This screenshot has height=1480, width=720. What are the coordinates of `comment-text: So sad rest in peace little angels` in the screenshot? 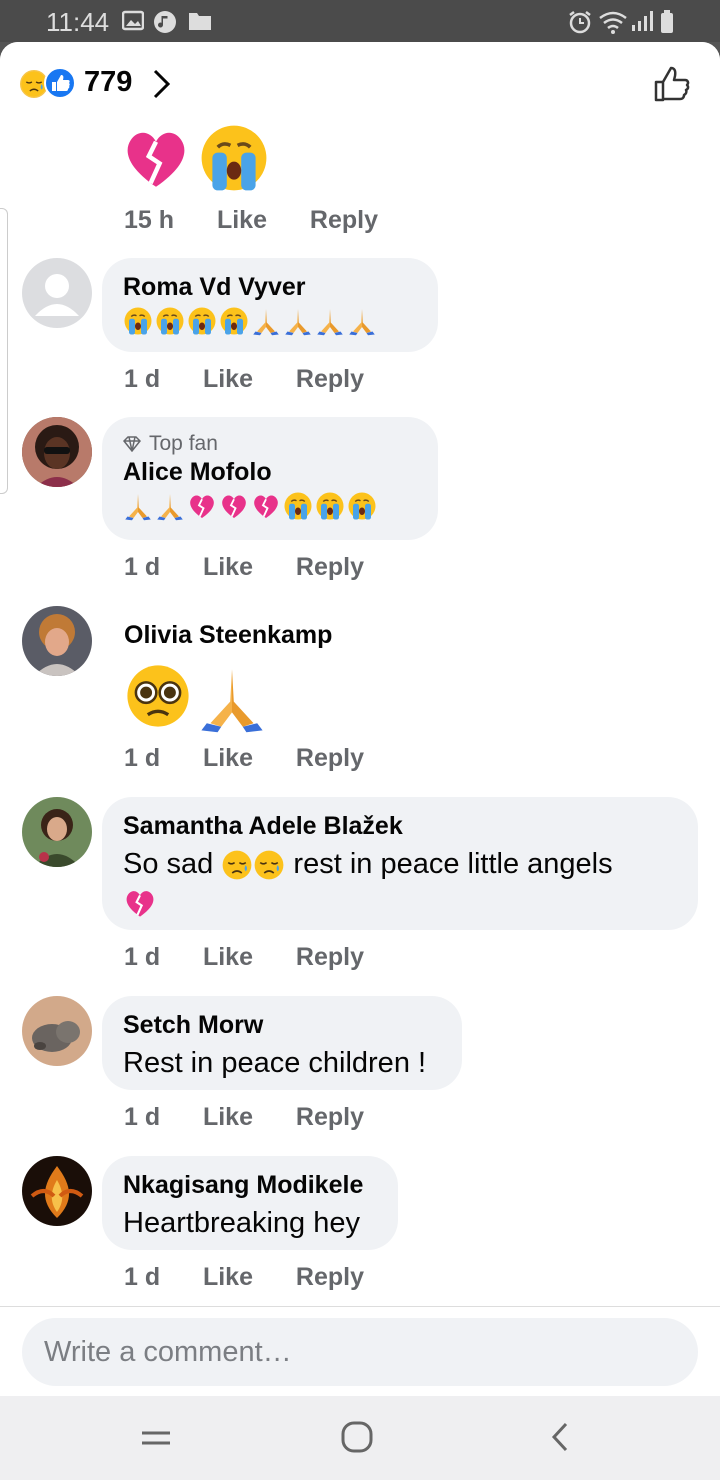 It's located at (400, 883).